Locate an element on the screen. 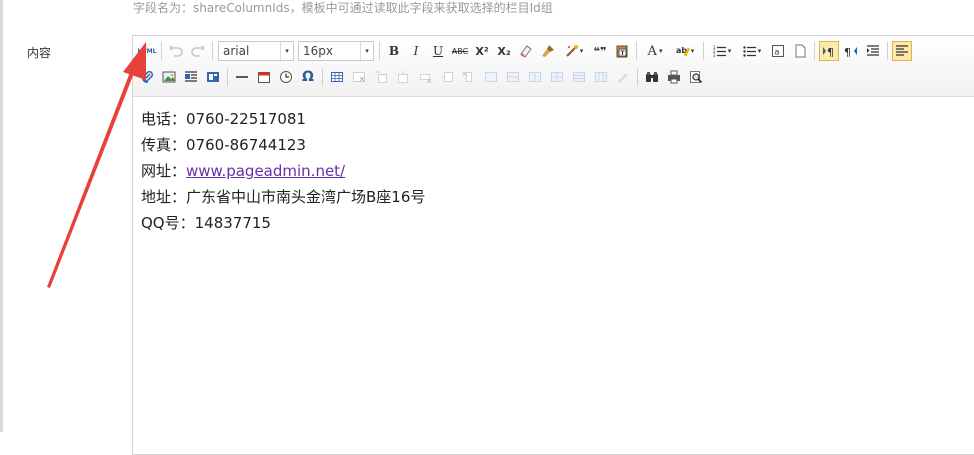 Image resolution: width=974 pixels, height=455 pixels. delete-row-icon is located at coordinates (426, 79).